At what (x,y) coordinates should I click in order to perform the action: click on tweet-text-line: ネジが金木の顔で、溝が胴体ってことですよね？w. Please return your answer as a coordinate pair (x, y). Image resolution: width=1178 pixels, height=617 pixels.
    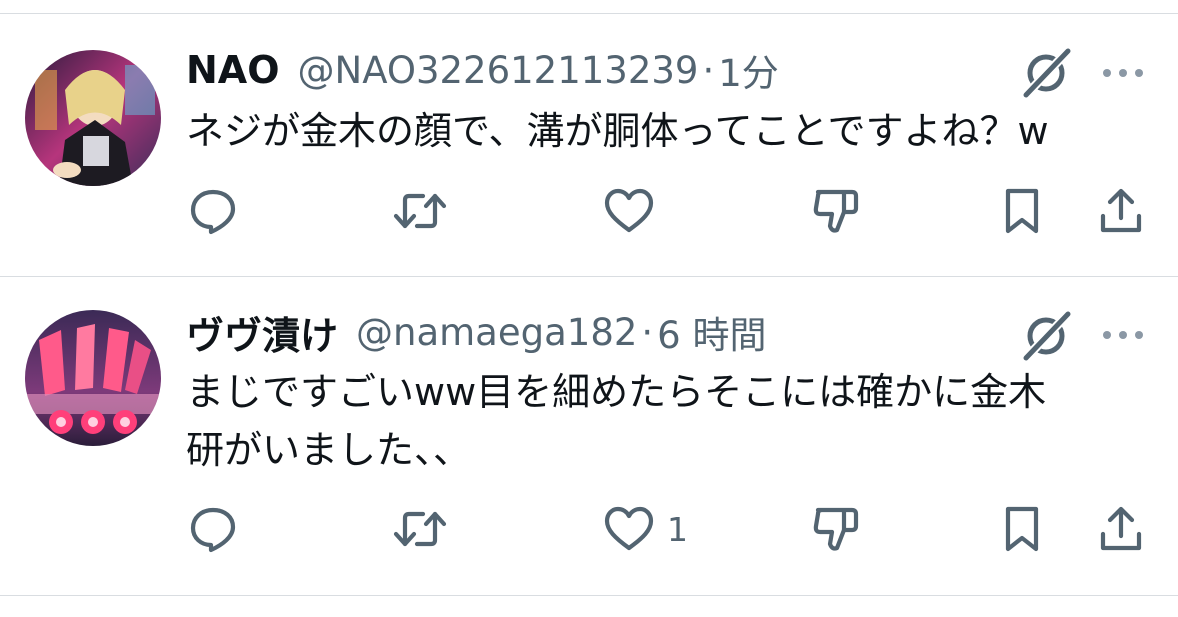
    Looking at the image, I should click on (617, 131).